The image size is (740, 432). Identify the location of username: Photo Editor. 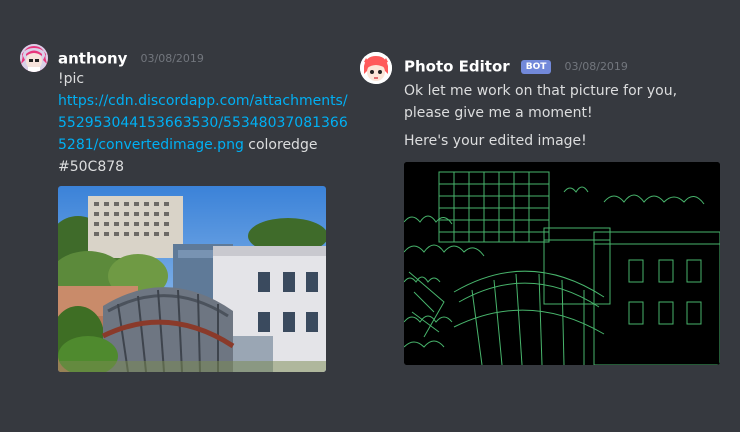
(457, 67).